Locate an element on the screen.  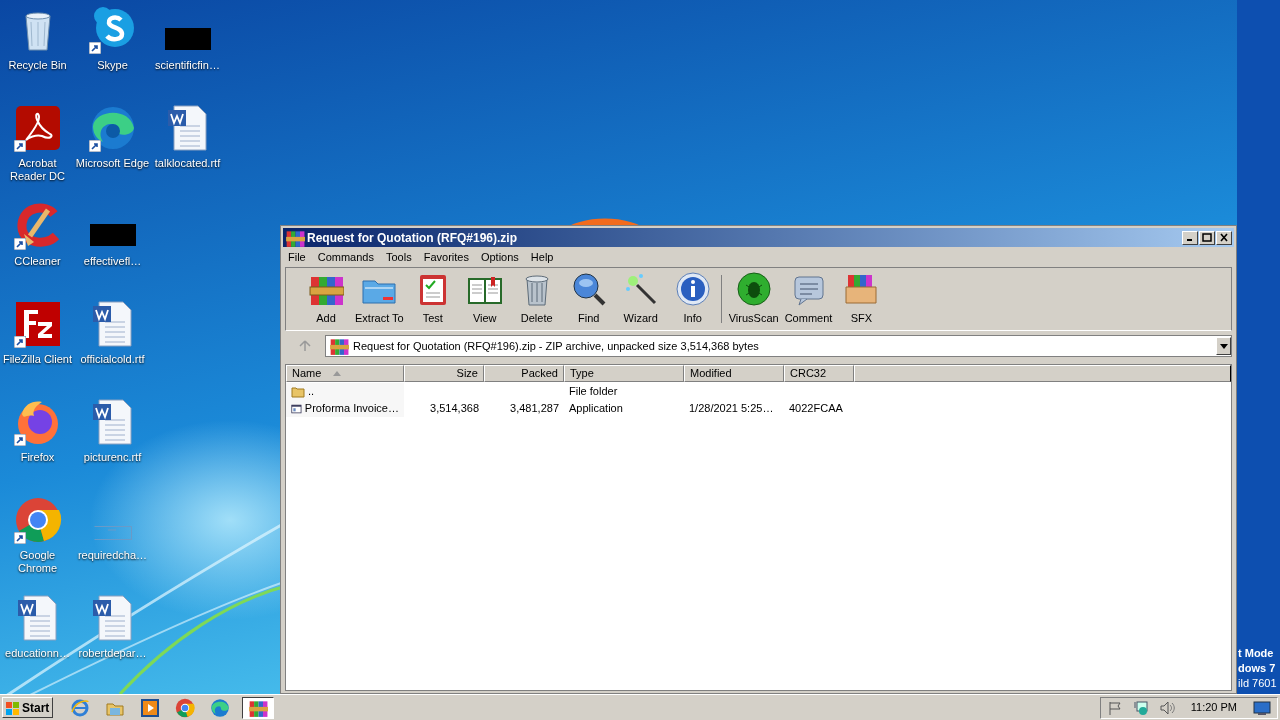
acrobat-icon is located at coordinates (37, 128).